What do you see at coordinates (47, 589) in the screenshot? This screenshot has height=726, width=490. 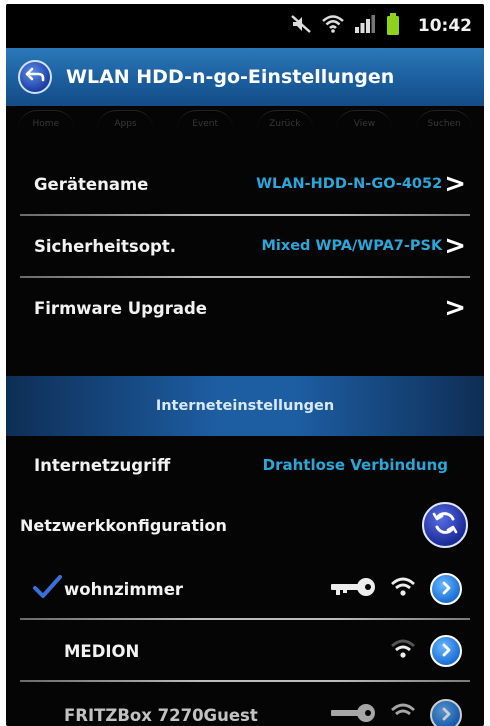 I see `checkmark-icon` at bounding box center [47, 589].